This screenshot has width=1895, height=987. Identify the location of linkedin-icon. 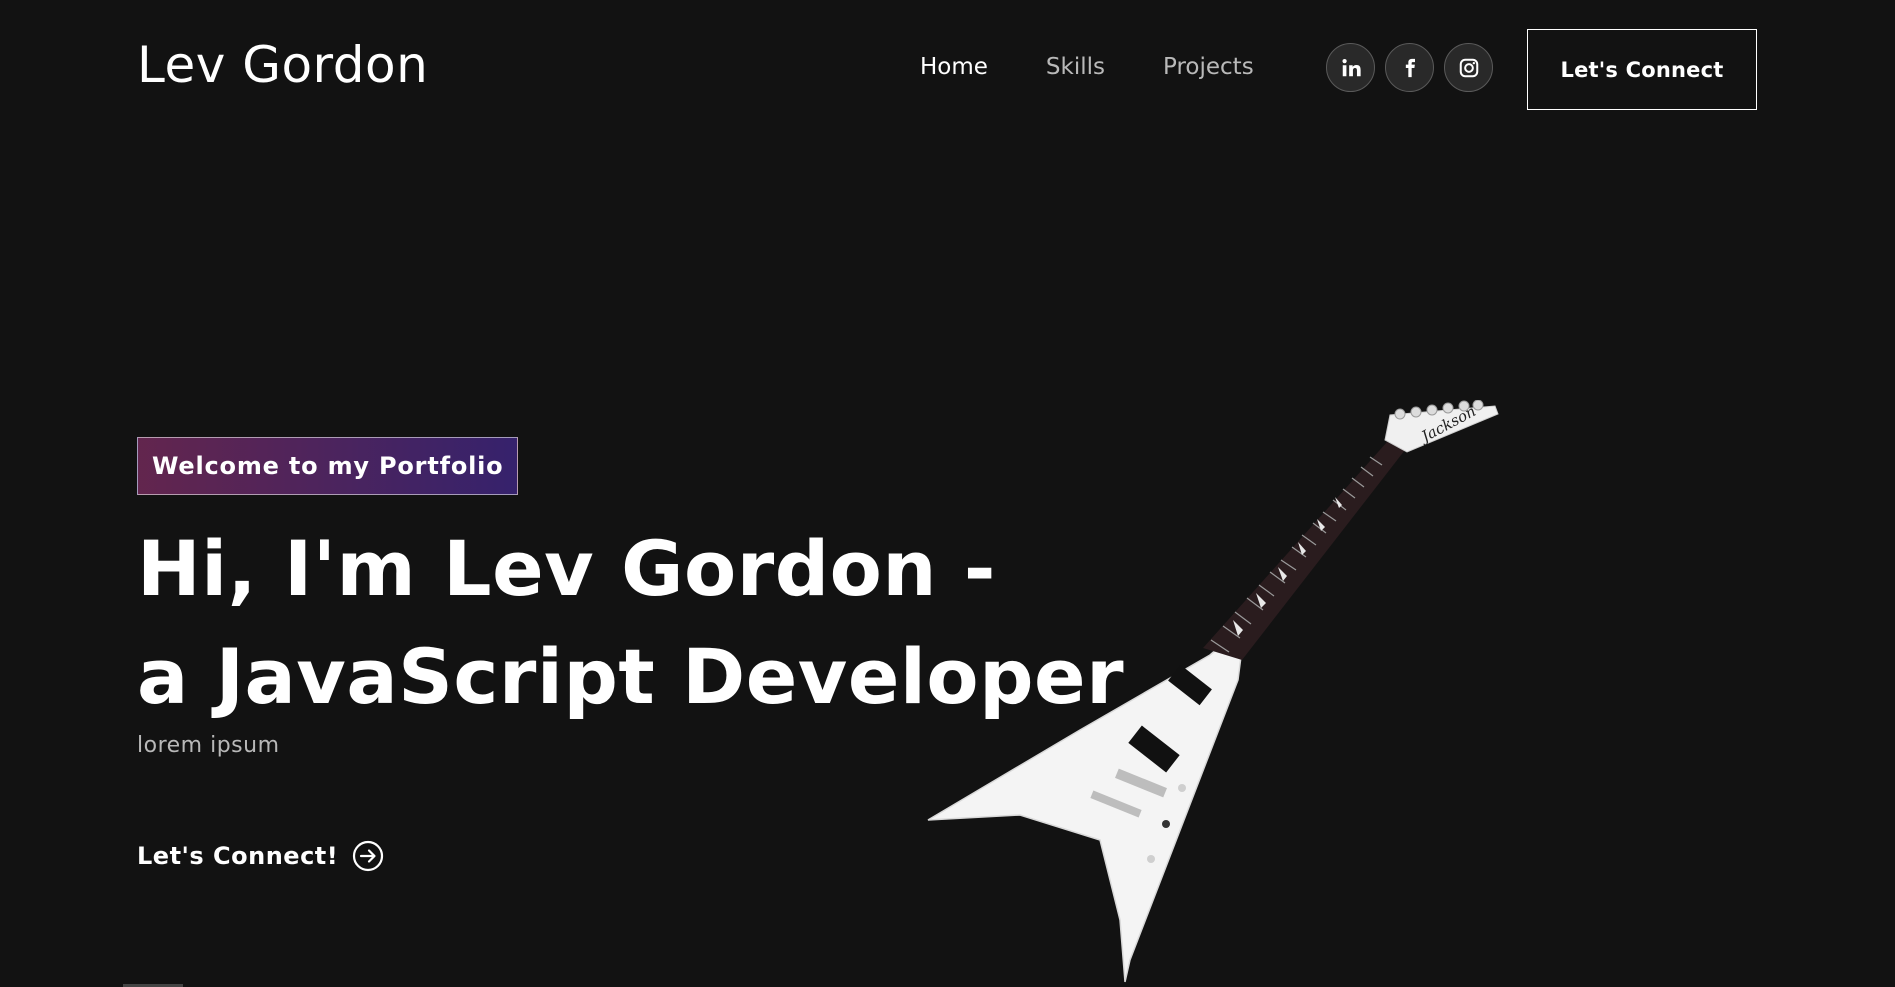
(1351, 67).